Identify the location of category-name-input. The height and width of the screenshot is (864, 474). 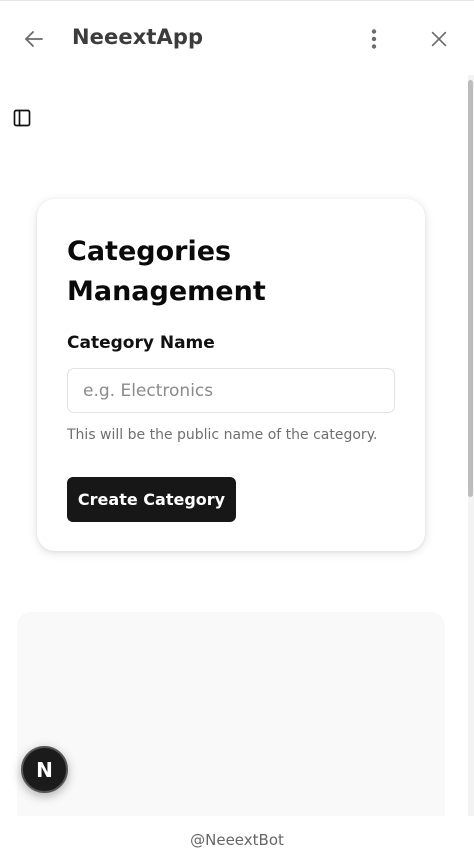
(231, 390).